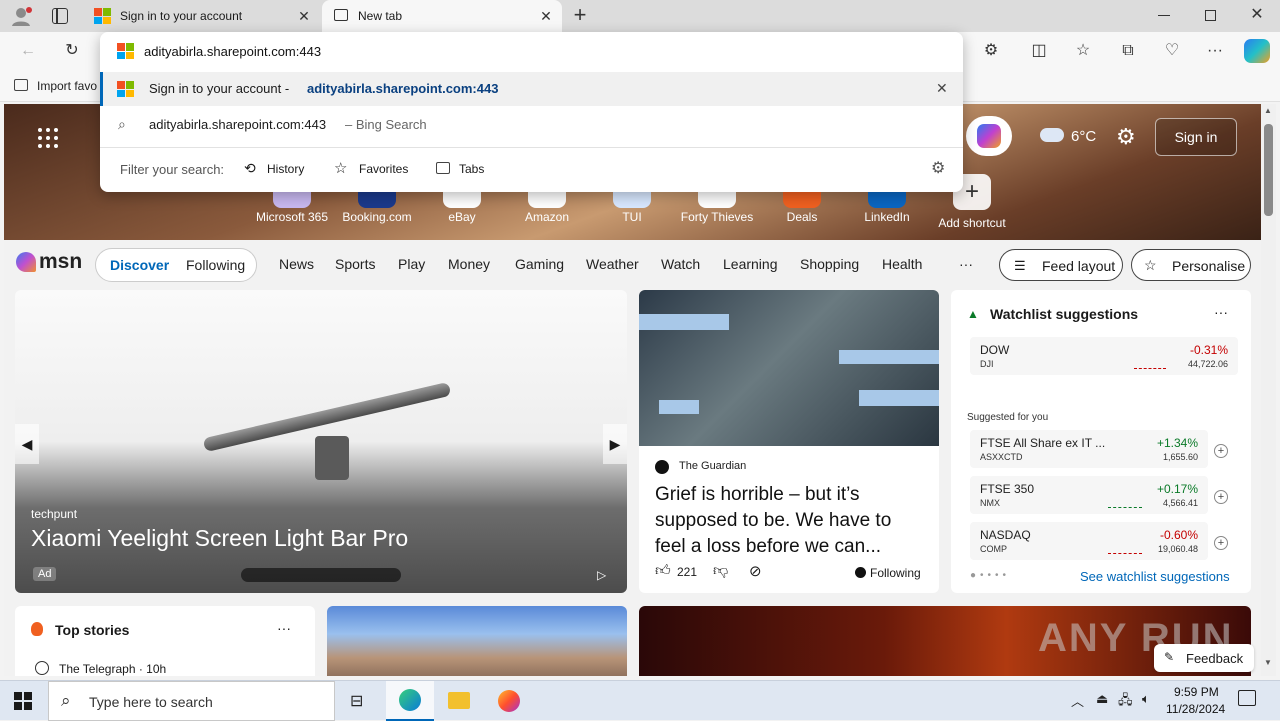 The width and height of the screenshot is (1280, 721). What do you see at coordinates (442, 16) in the screenshot?
I see `tab-newtab: New tab ✕` at bounding box center [442, 16].